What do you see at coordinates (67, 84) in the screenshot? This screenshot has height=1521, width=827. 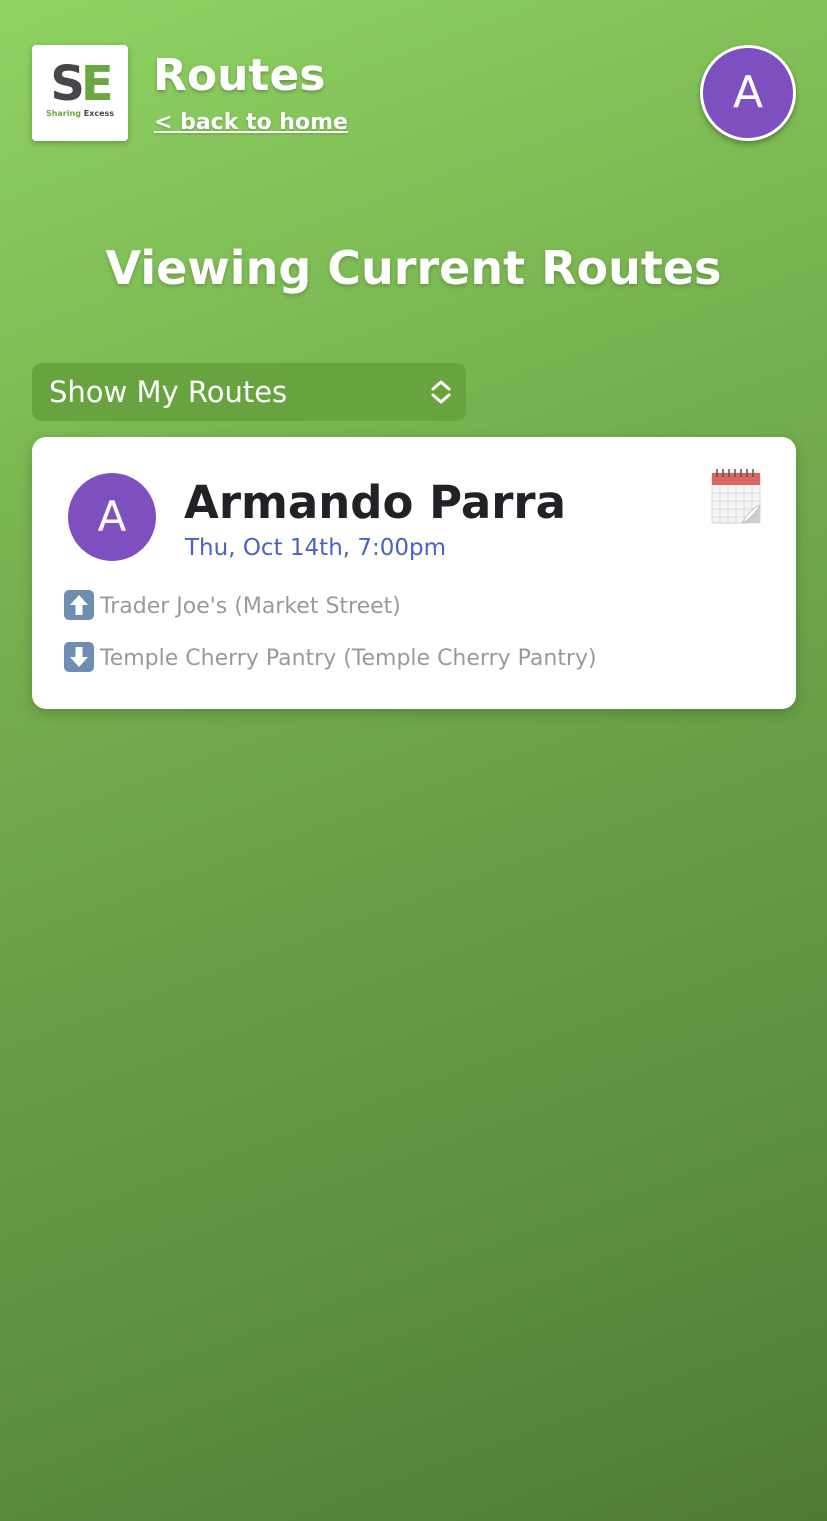 I see `logo-letter-s: S` at bounding box center [67, 84].